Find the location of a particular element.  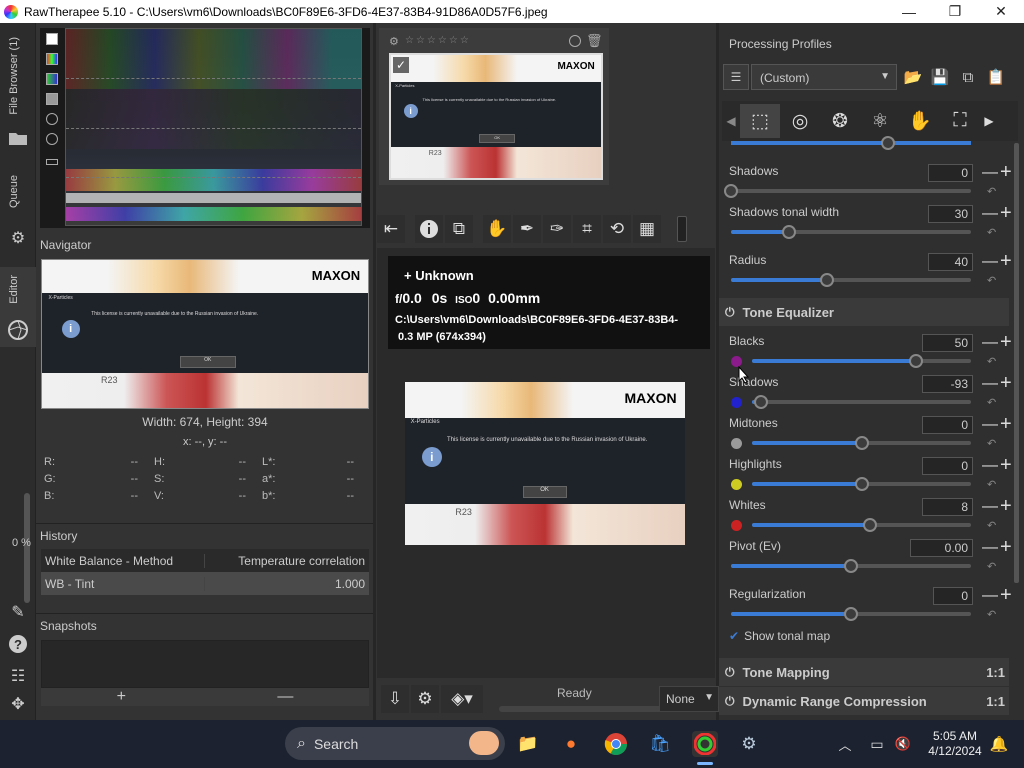

history-row-selected: WB - Tint 1.000 is located at coordinates (205, 583).